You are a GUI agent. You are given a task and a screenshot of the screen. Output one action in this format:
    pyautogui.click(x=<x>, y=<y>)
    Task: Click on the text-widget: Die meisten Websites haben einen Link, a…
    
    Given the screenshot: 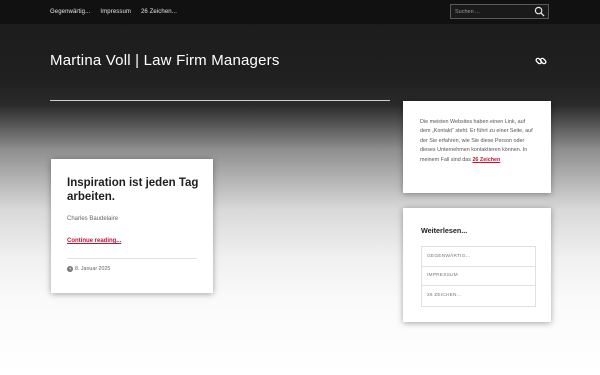 What is the action you would take?
    pyautogui.click(x=477, y=147)
    